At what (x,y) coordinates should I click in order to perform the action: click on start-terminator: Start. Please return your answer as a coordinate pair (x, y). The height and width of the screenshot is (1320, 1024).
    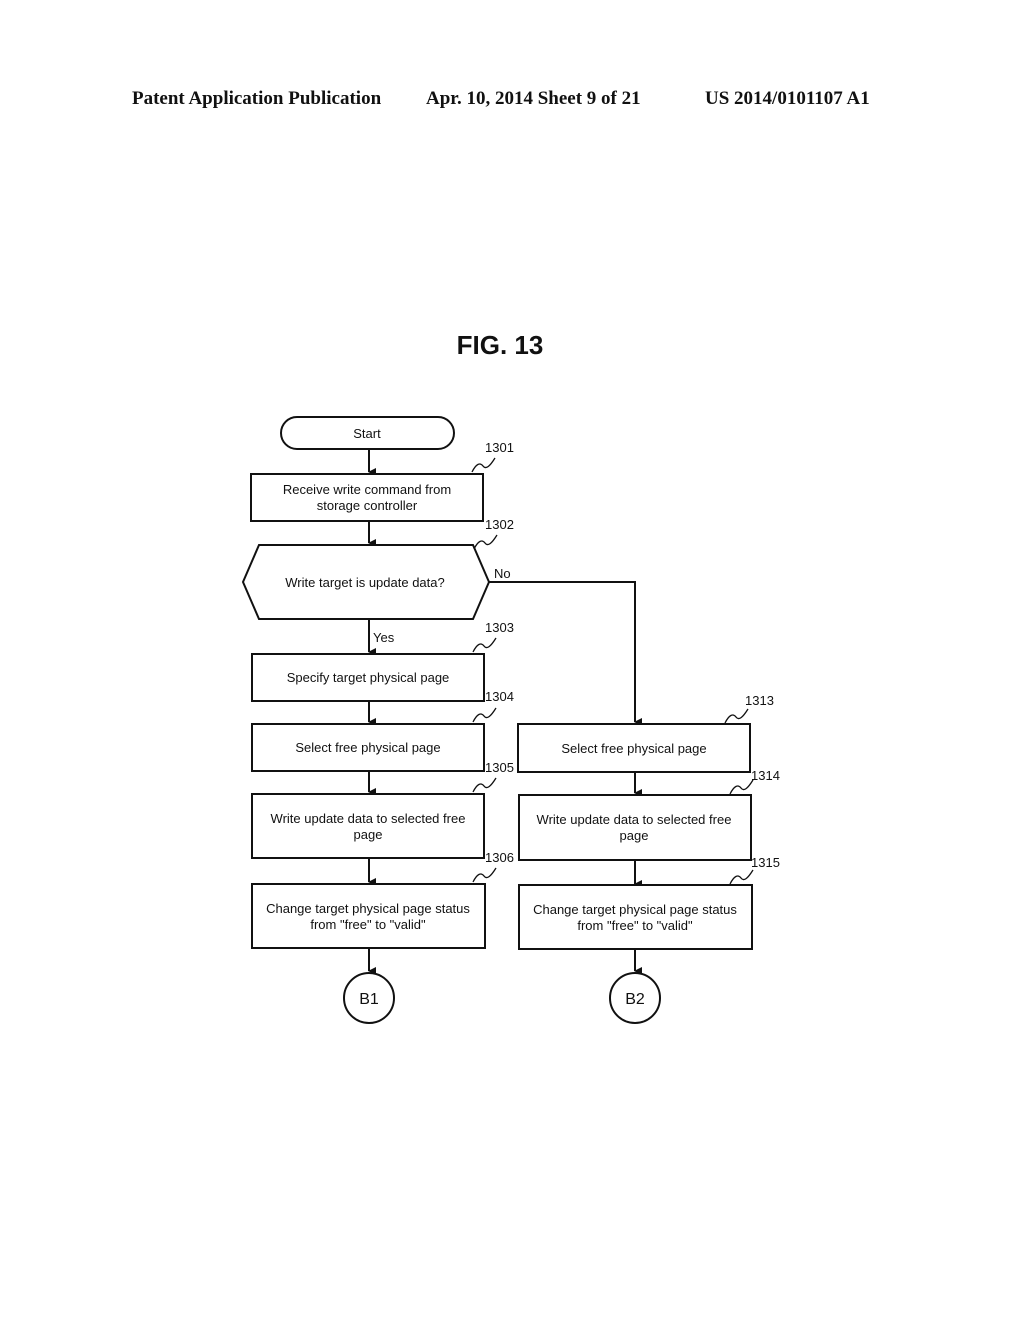
    Looking at the image, I should click on (367, 433).